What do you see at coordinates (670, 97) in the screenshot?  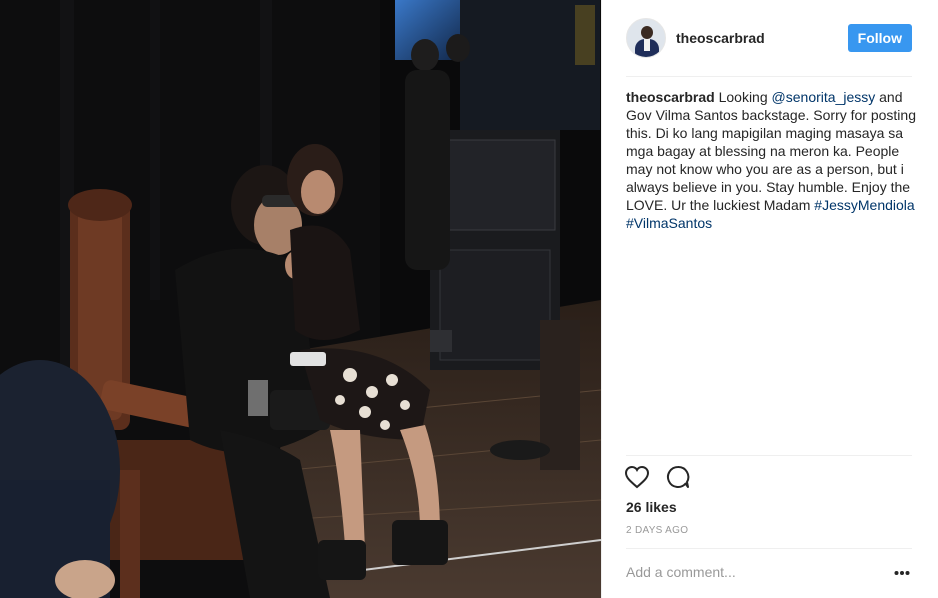 I see `caption-username: theoscarbrad` at bounding box center [670, 97].